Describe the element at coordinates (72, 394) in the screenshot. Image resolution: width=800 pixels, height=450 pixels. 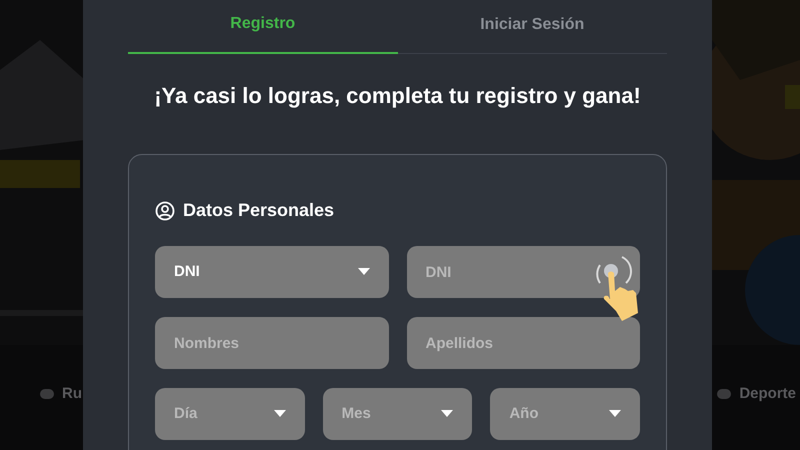
I see `nav-link: Ru` at that location.